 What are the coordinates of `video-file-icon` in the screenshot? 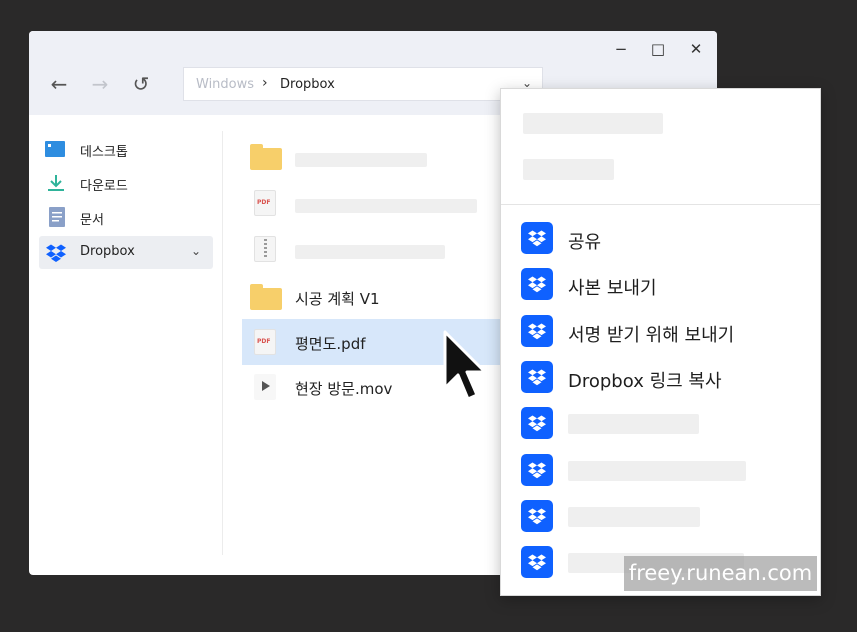 It's located at (265, 387).